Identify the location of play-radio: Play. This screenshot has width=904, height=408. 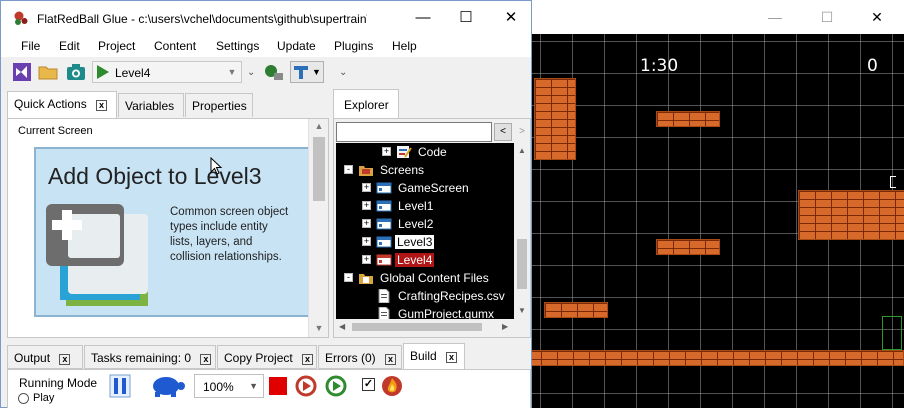
(36, 398).